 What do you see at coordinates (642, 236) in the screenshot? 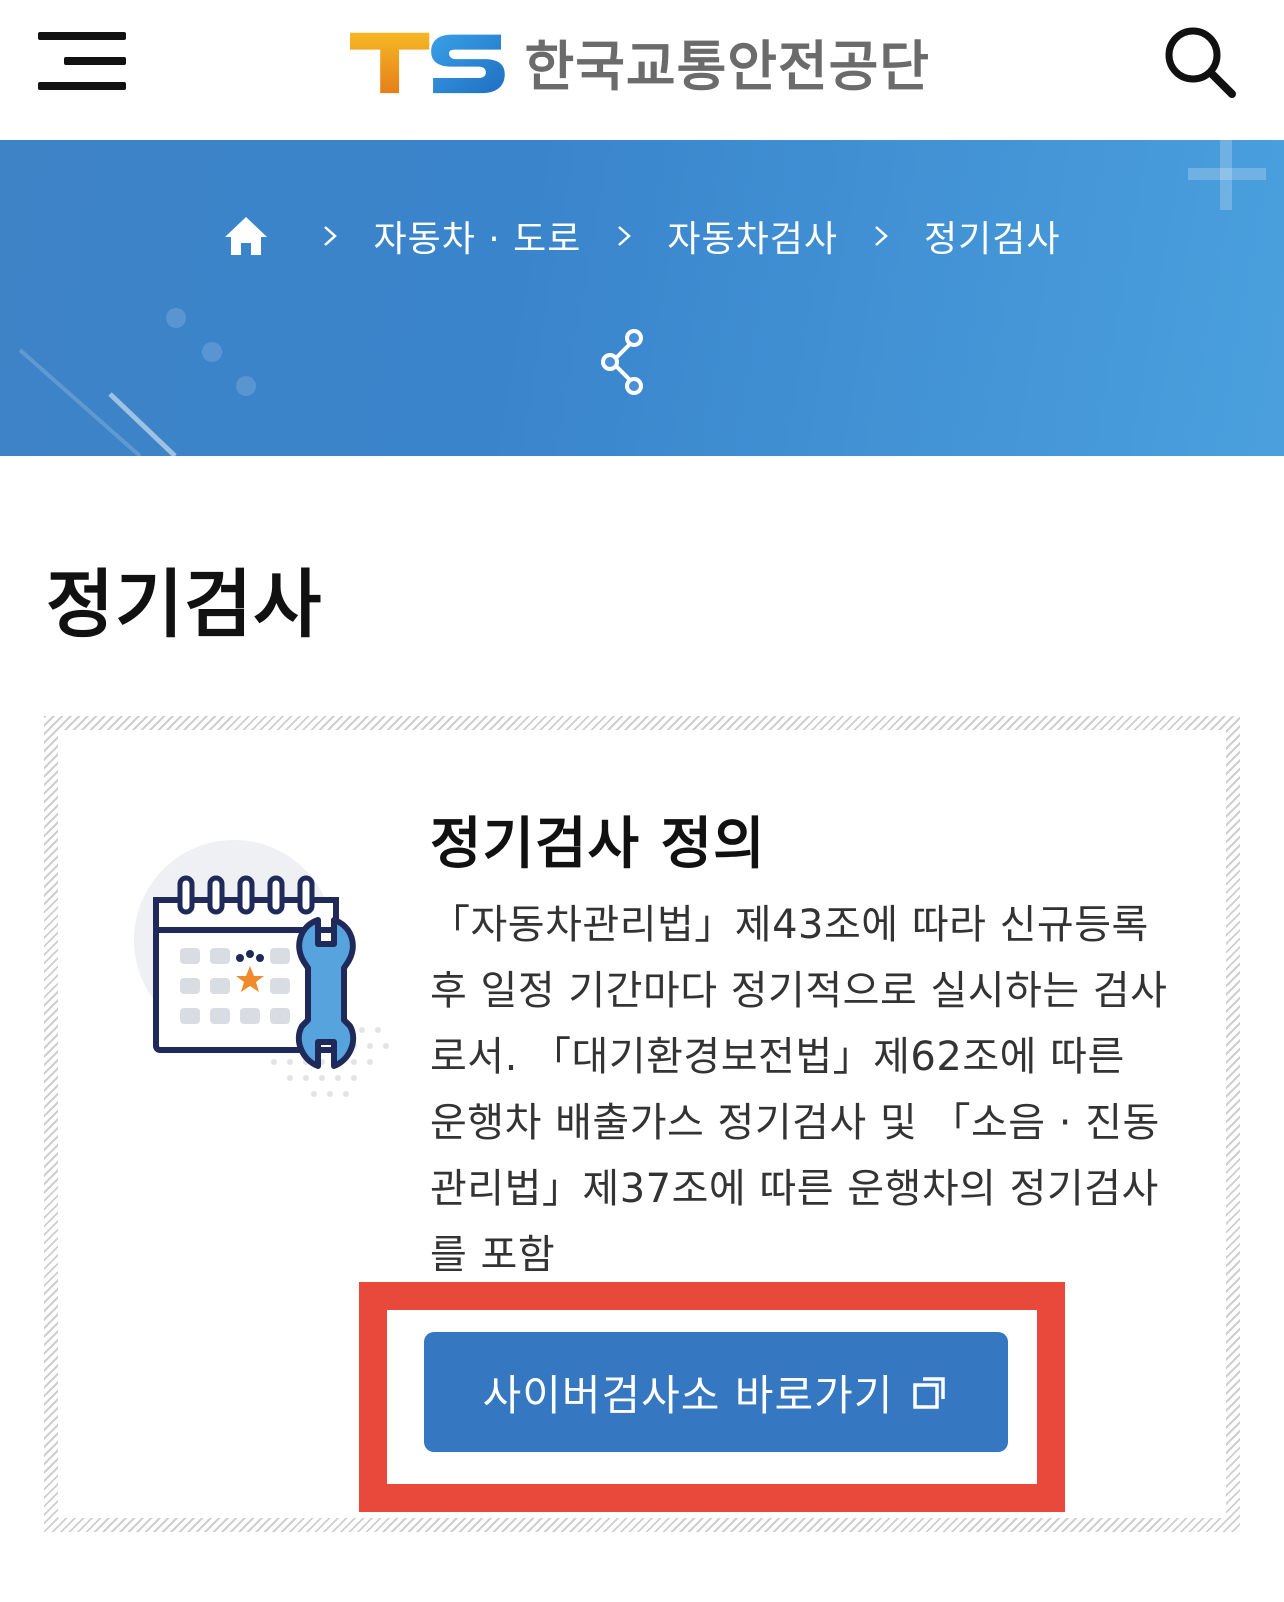
I see `breadcrumb: 자동차 · 도로 자동차검사 정기검사` at bounding box center [642, 236].